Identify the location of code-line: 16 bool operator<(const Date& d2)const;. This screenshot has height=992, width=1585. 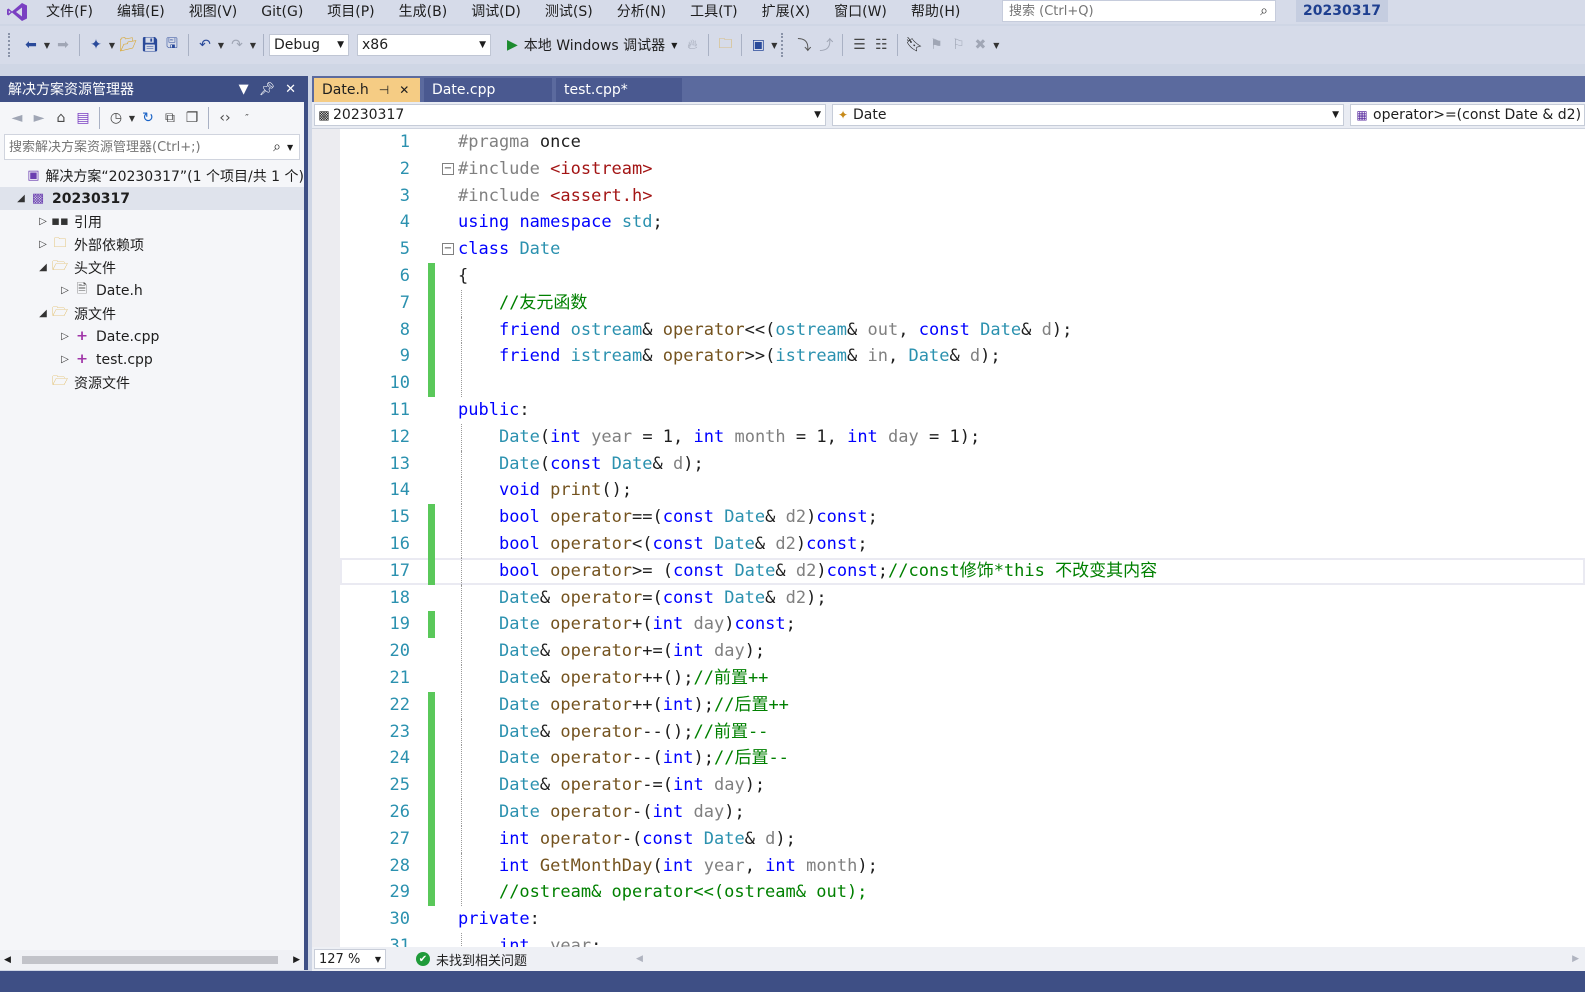
(962, 544).